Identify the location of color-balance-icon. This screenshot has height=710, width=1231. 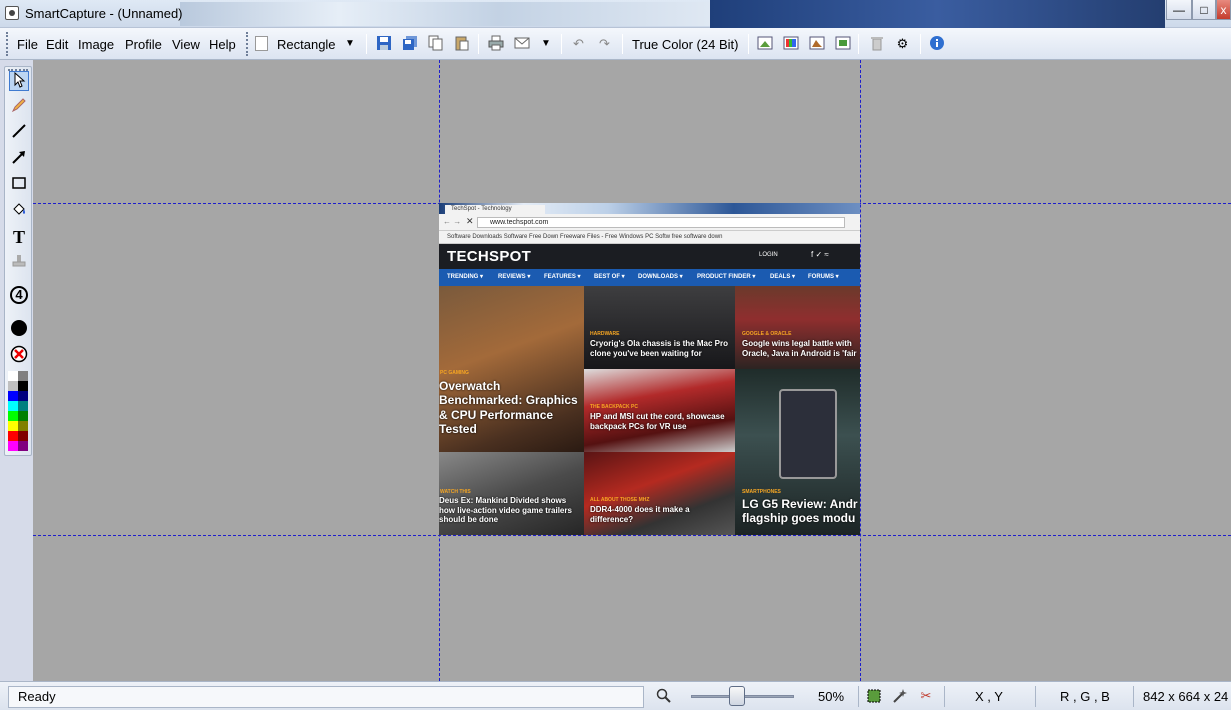
(790, 43).